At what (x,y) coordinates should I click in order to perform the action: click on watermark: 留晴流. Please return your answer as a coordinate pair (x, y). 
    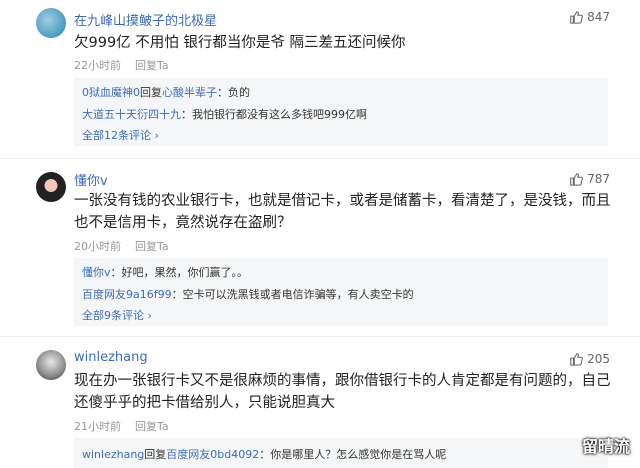
    Looking at the image, I should click on (605, 446).